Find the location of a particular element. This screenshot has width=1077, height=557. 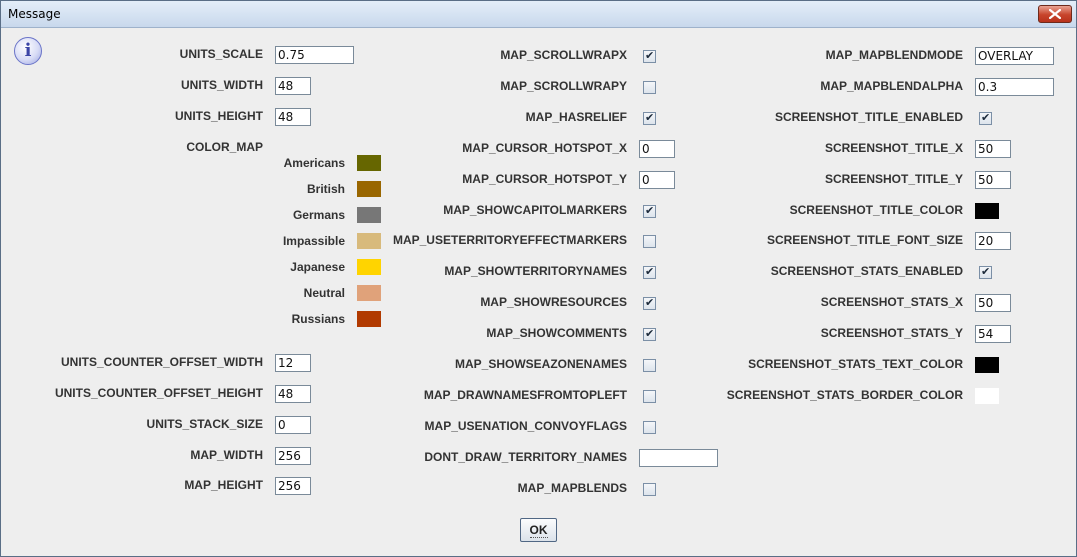

screenshot-stats-enabled-checkbox is located at coordinates (985, 272).